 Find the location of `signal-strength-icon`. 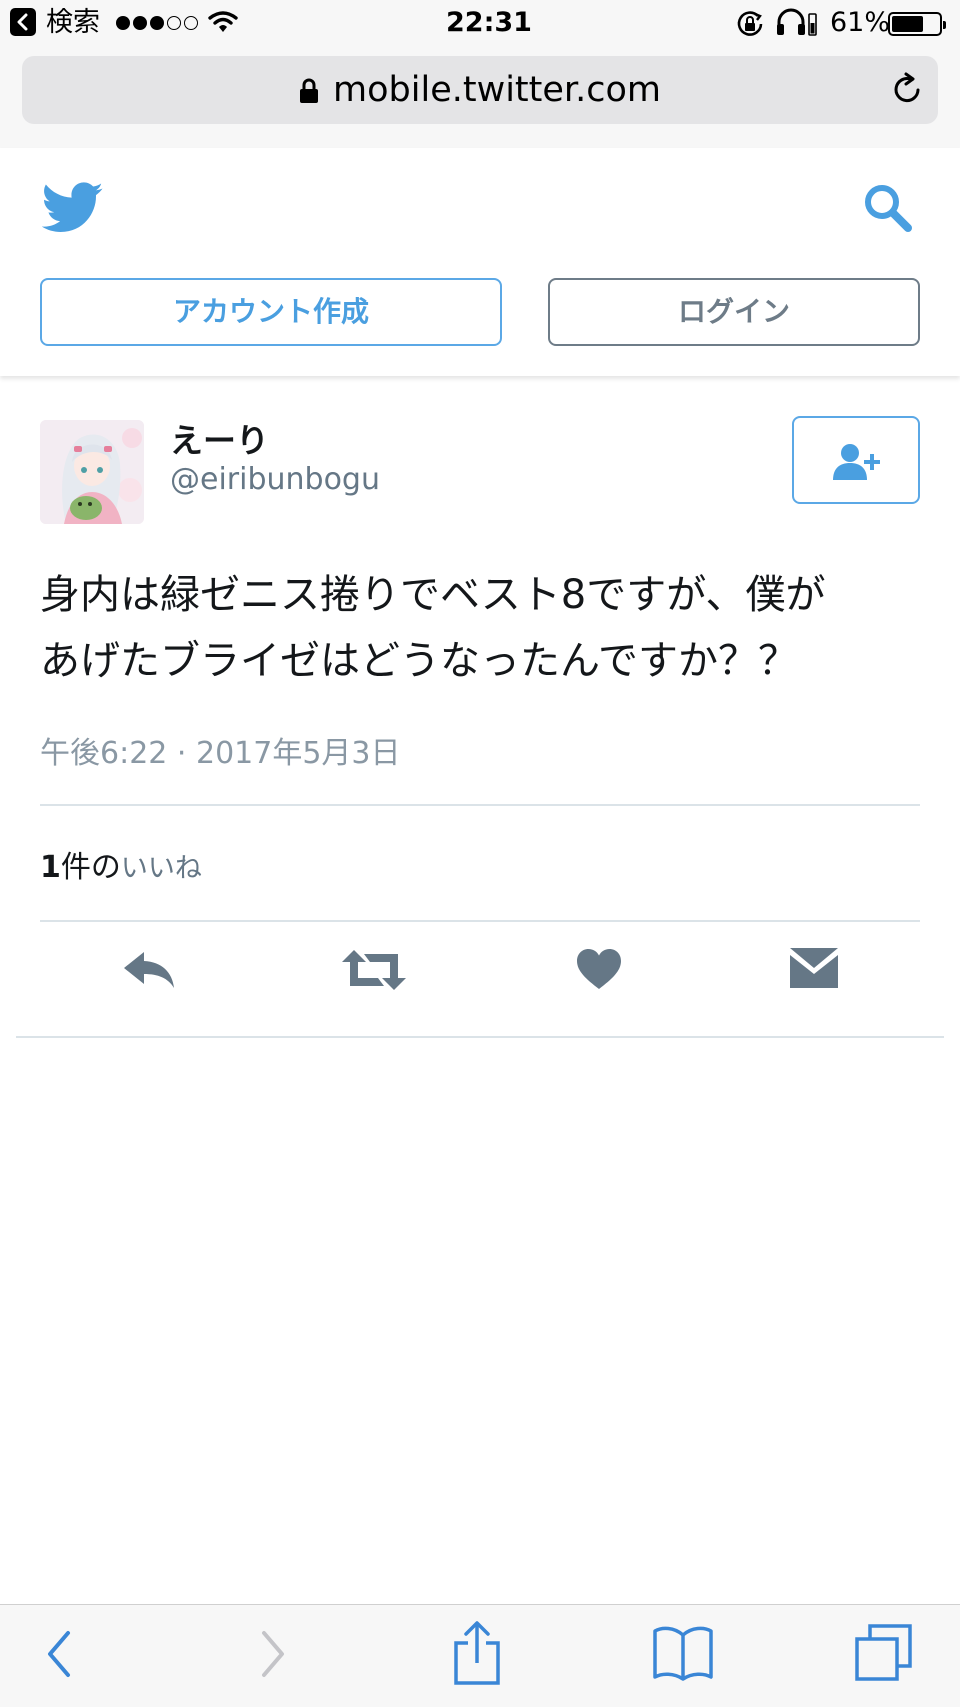

signal-strength-icon is located at coordinates (157, 23).